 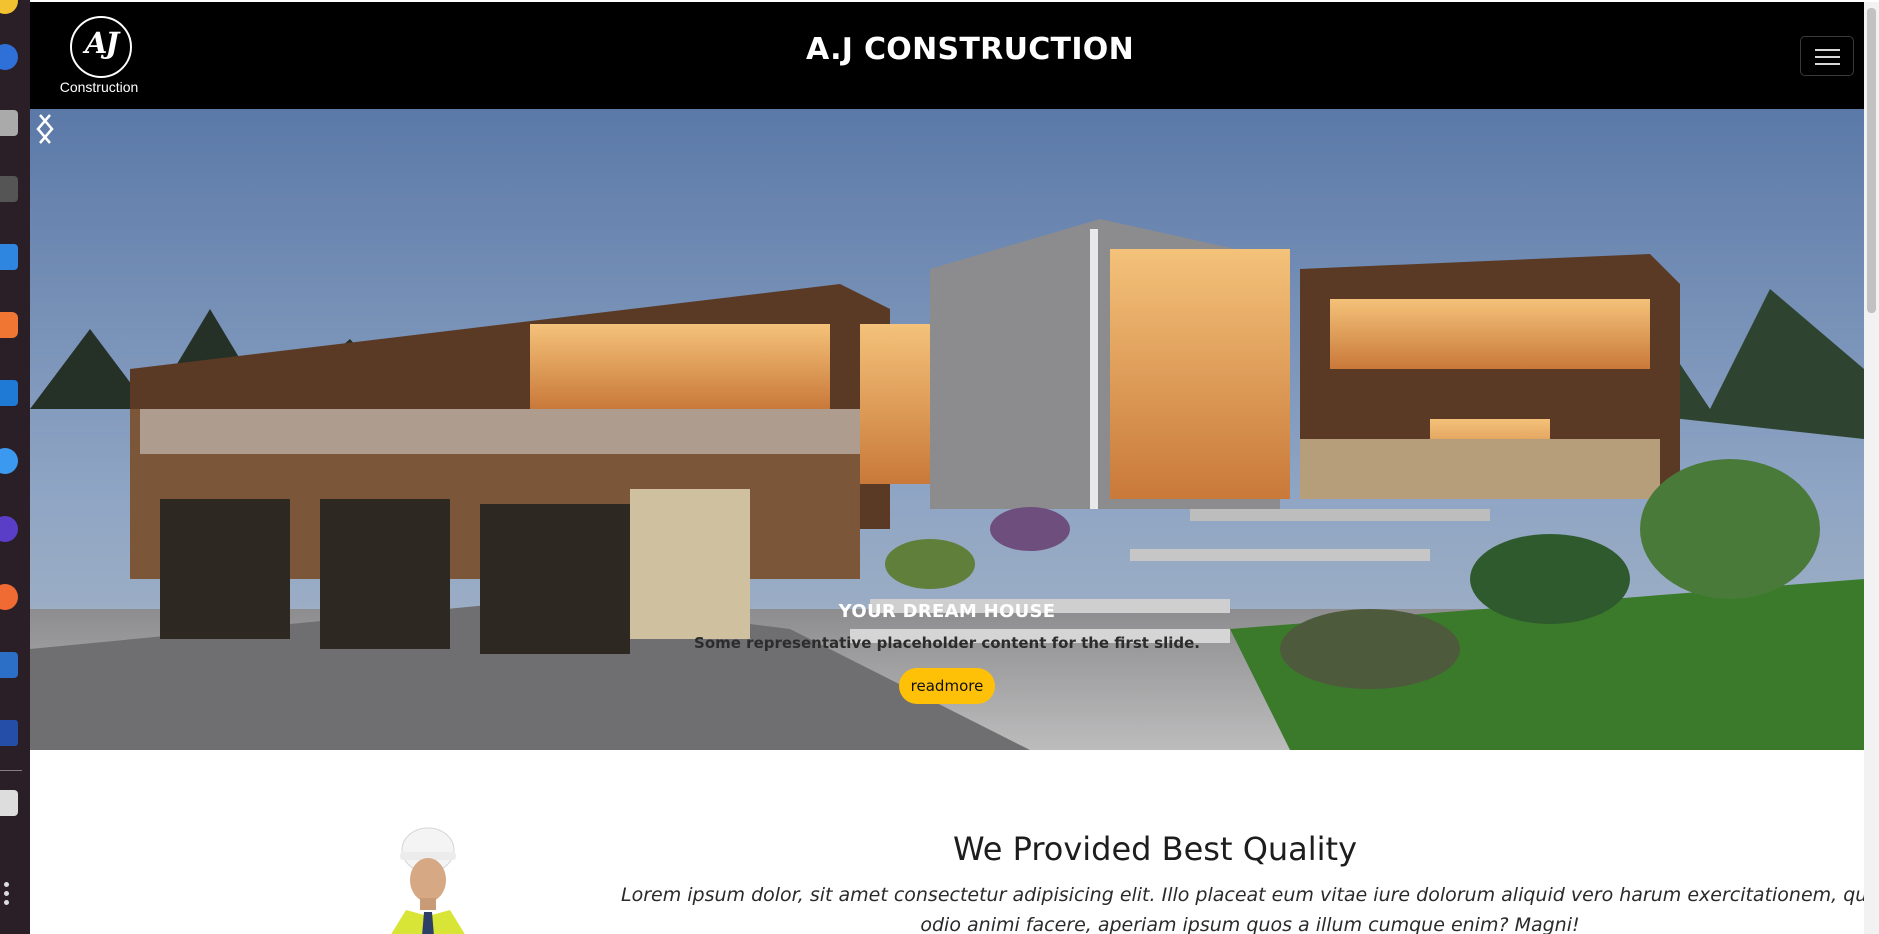 I want to click on document-icon, so click(x=9, y=257).